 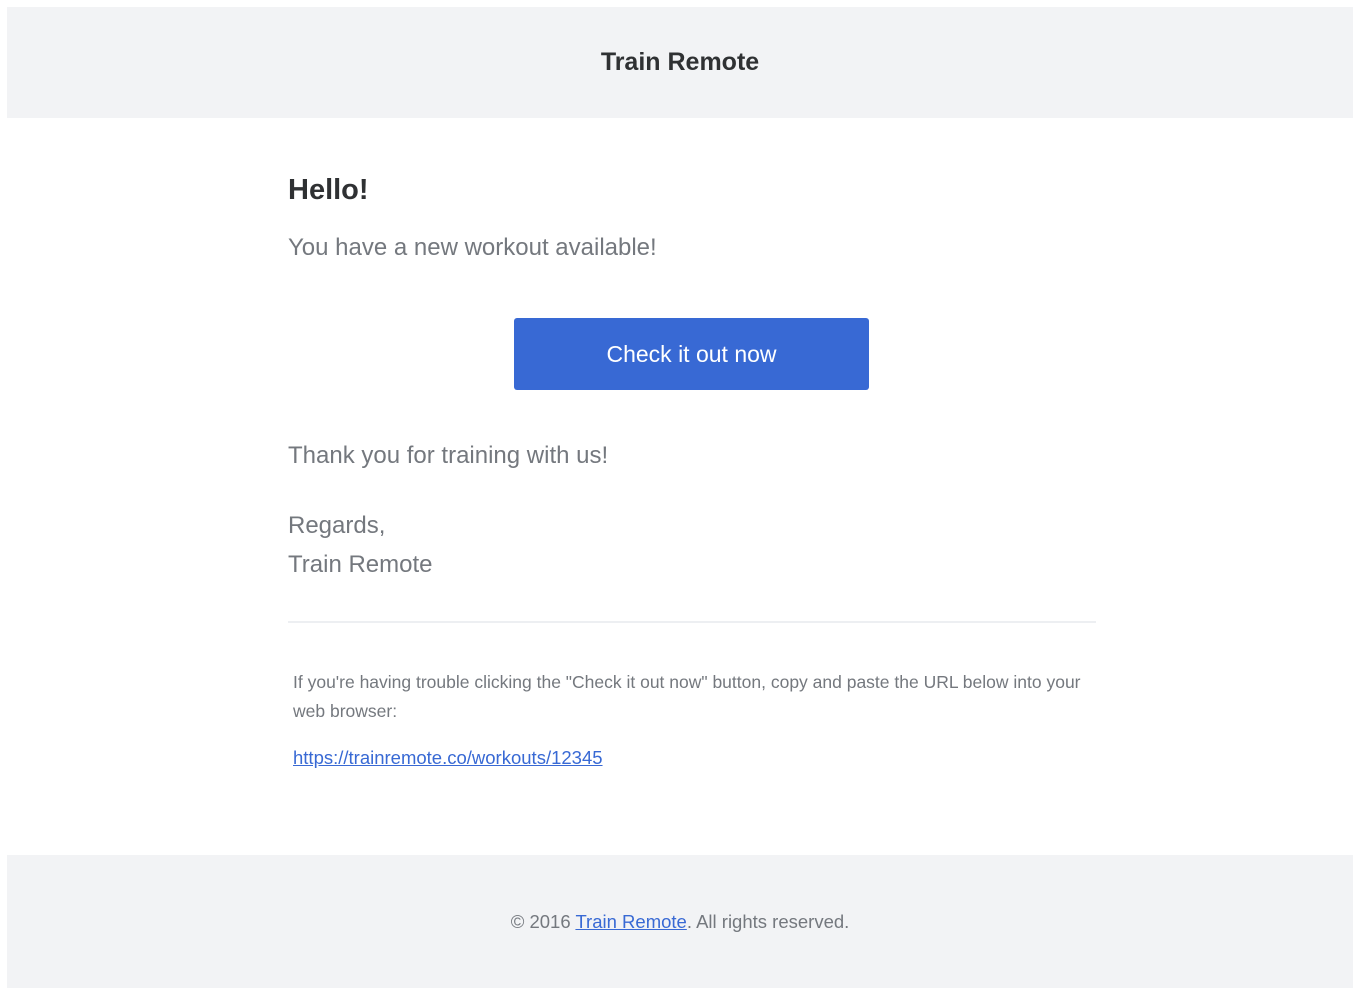 I want to click on copyright-prefix: © 2016, so click(x=543, y=921).